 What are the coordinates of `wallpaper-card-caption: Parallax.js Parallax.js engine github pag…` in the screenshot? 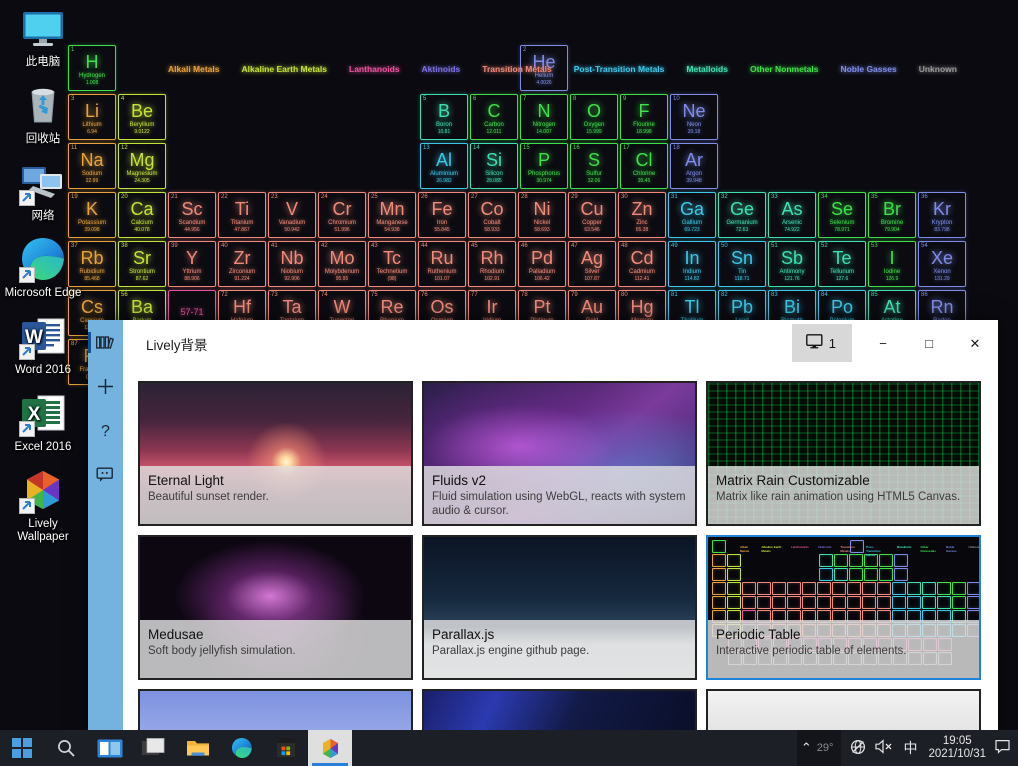 It's located at (559, 649).